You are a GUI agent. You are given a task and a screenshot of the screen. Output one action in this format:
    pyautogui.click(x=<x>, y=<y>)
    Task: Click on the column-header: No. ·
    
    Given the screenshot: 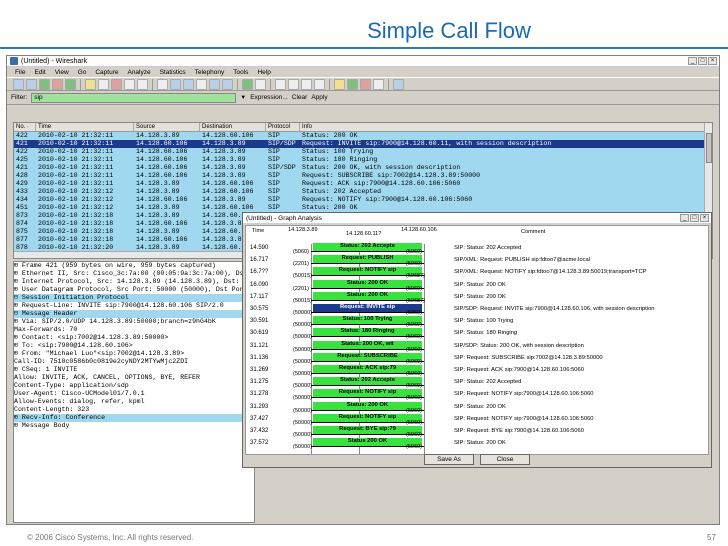 What is the action you would take?
    pyautogui.click(x=25, y=127)
    